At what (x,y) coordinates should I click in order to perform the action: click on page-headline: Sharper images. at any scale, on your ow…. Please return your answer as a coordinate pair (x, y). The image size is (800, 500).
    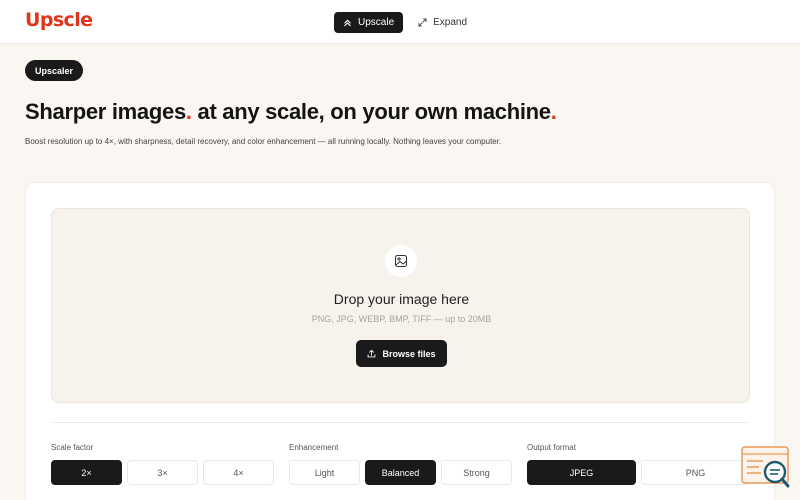
    Looking at the image, I should click on (291, 112).